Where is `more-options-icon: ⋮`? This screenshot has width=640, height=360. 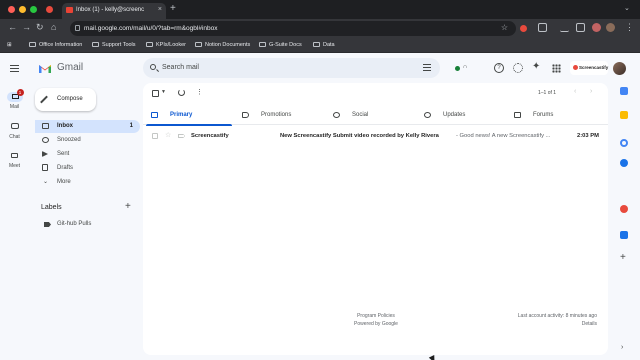 more-options-icon: ⋮ is located at coordinates (199, 92).